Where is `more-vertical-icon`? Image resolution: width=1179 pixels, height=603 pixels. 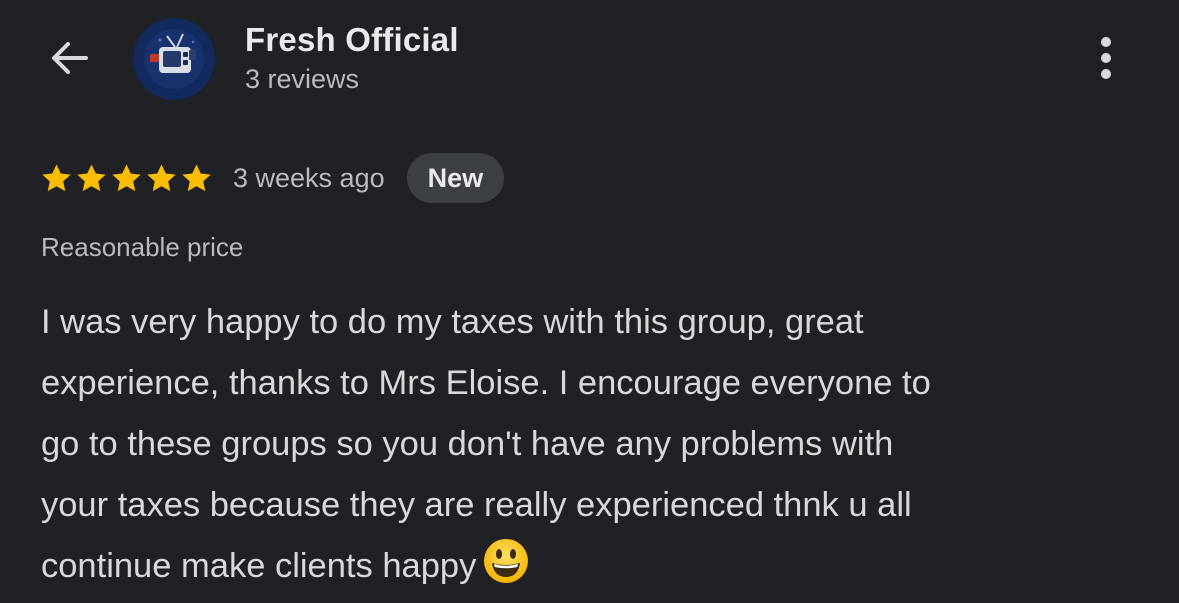
more-vertical-icon is located at coordinates (1106, 58).